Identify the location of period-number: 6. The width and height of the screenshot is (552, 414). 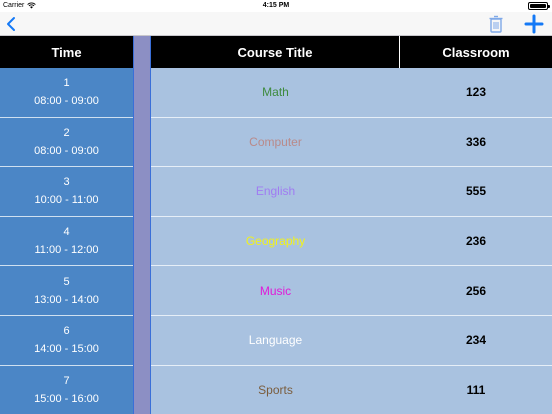
(66, 331).